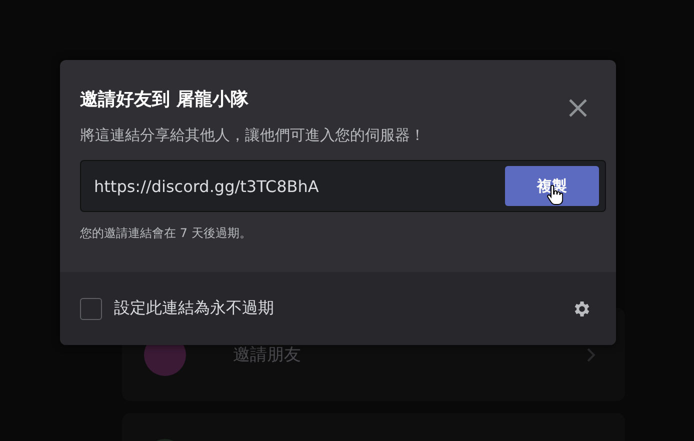 The height and width of the screenshot is (441, 694). What do you see at coordinates (582, 308) in the screenshot?
I see `settings-icon` at bounding box center [582, 308].